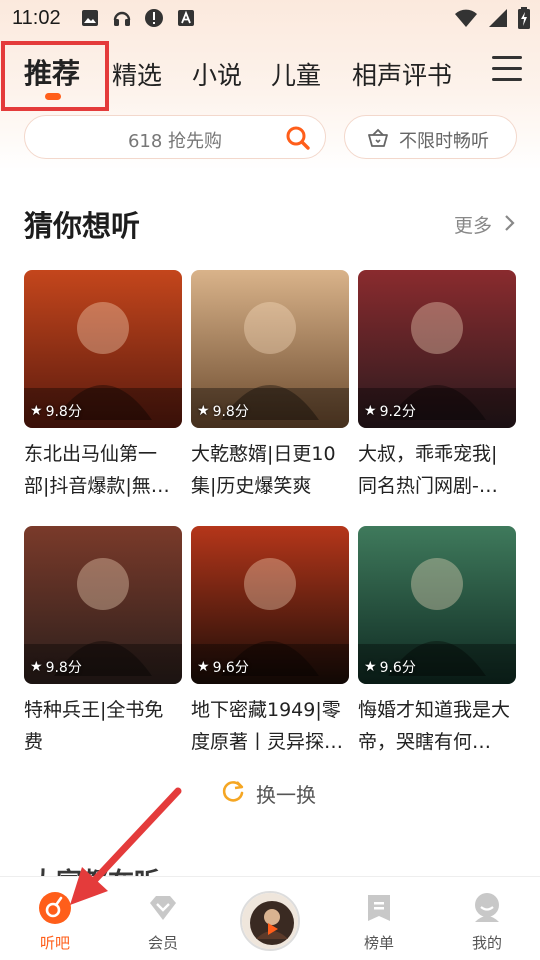 The height and width of the screenshot is (960, 540). Describe the element at coordinates (270, 921) in the screenshot. I see `now-playing-disc` at that location.